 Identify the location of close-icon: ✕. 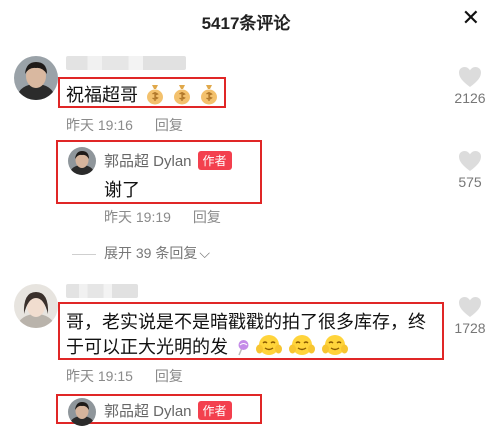
(471, 18).